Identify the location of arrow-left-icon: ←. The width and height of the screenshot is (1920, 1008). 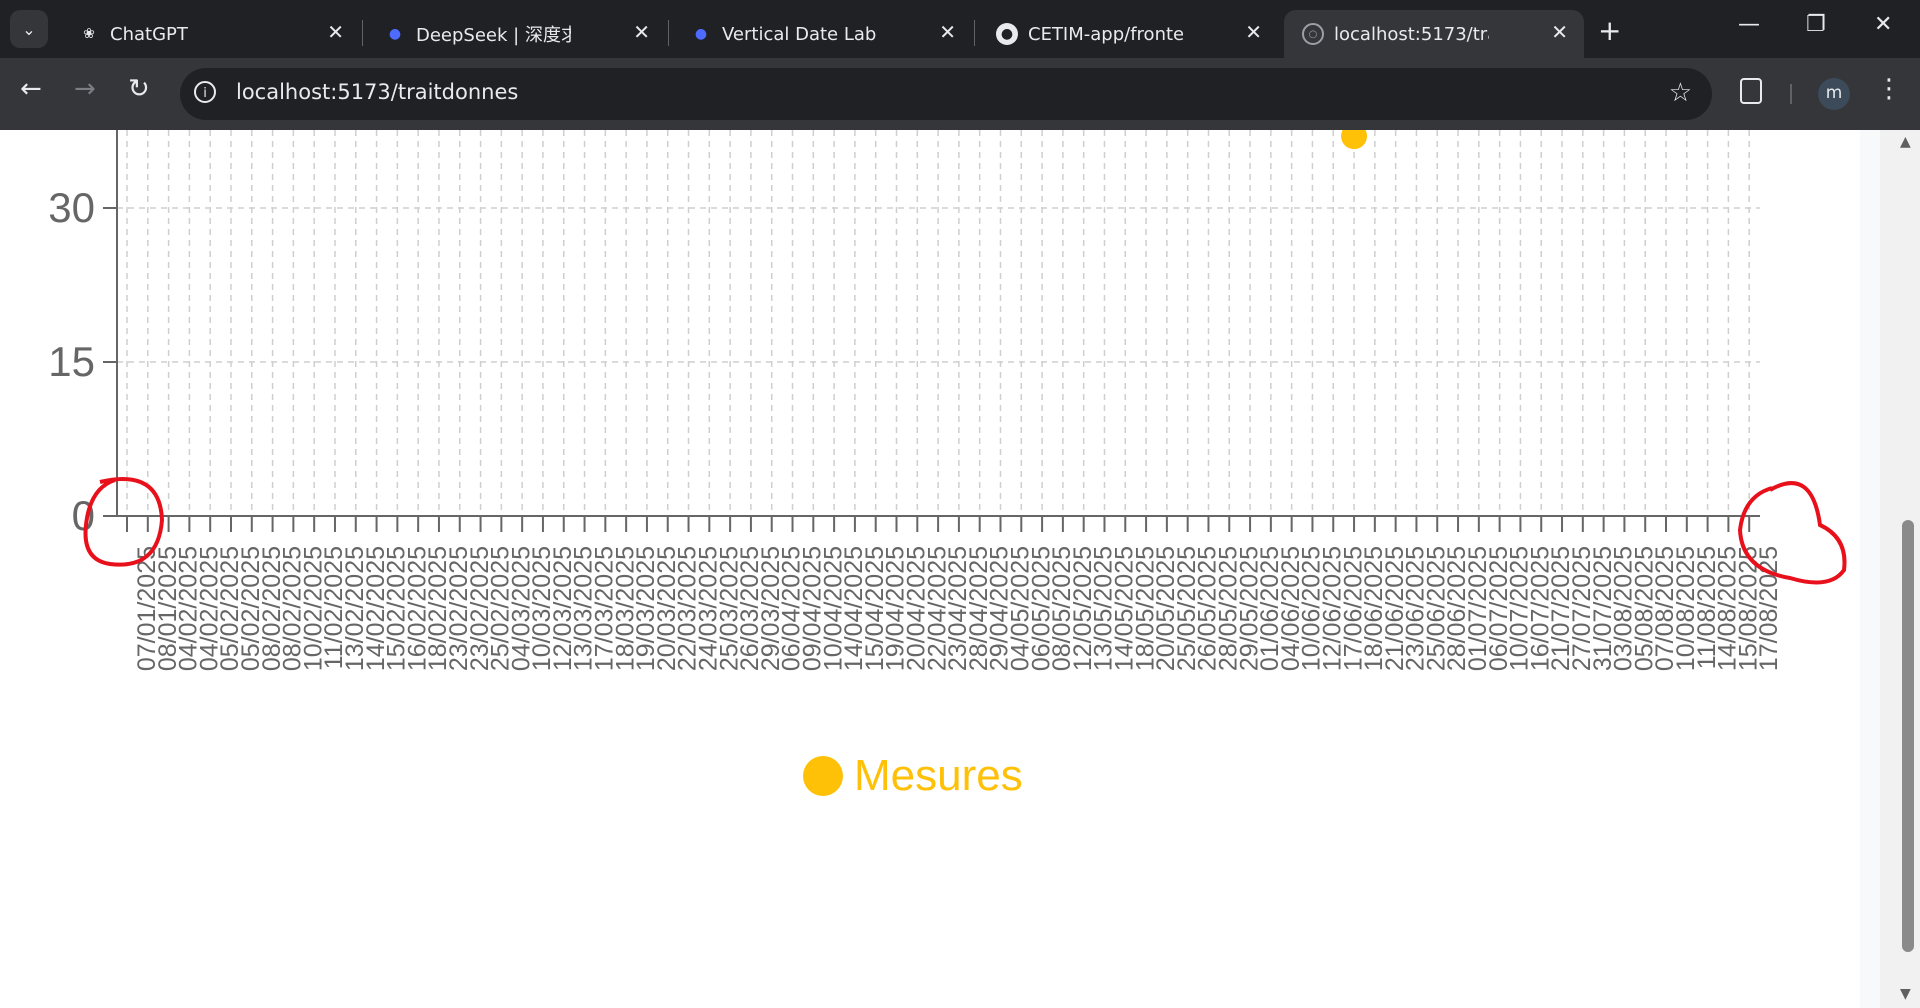
(31, 89).